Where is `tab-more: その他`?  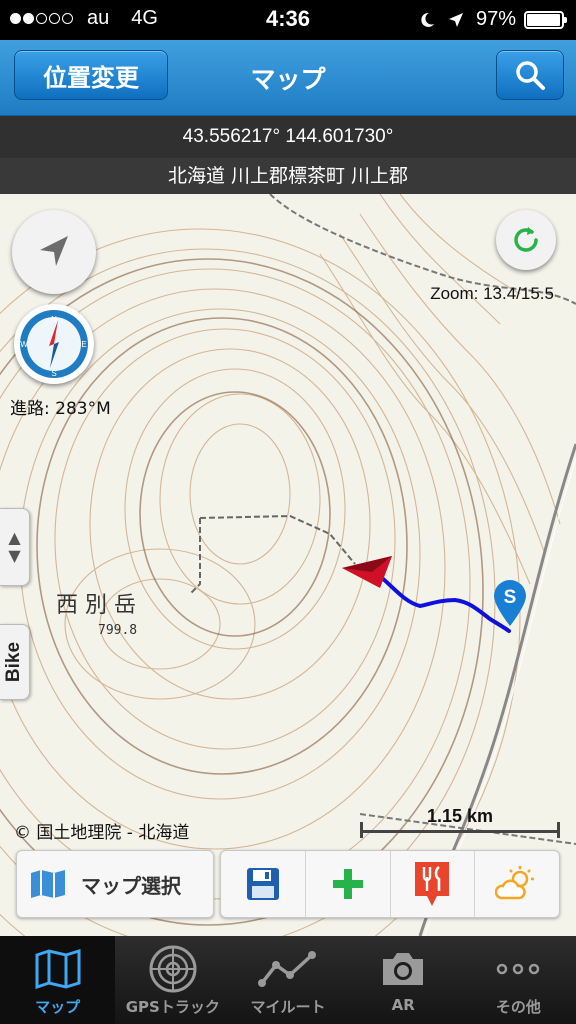
tab-more: その他 is located at coordinates (518, 980).